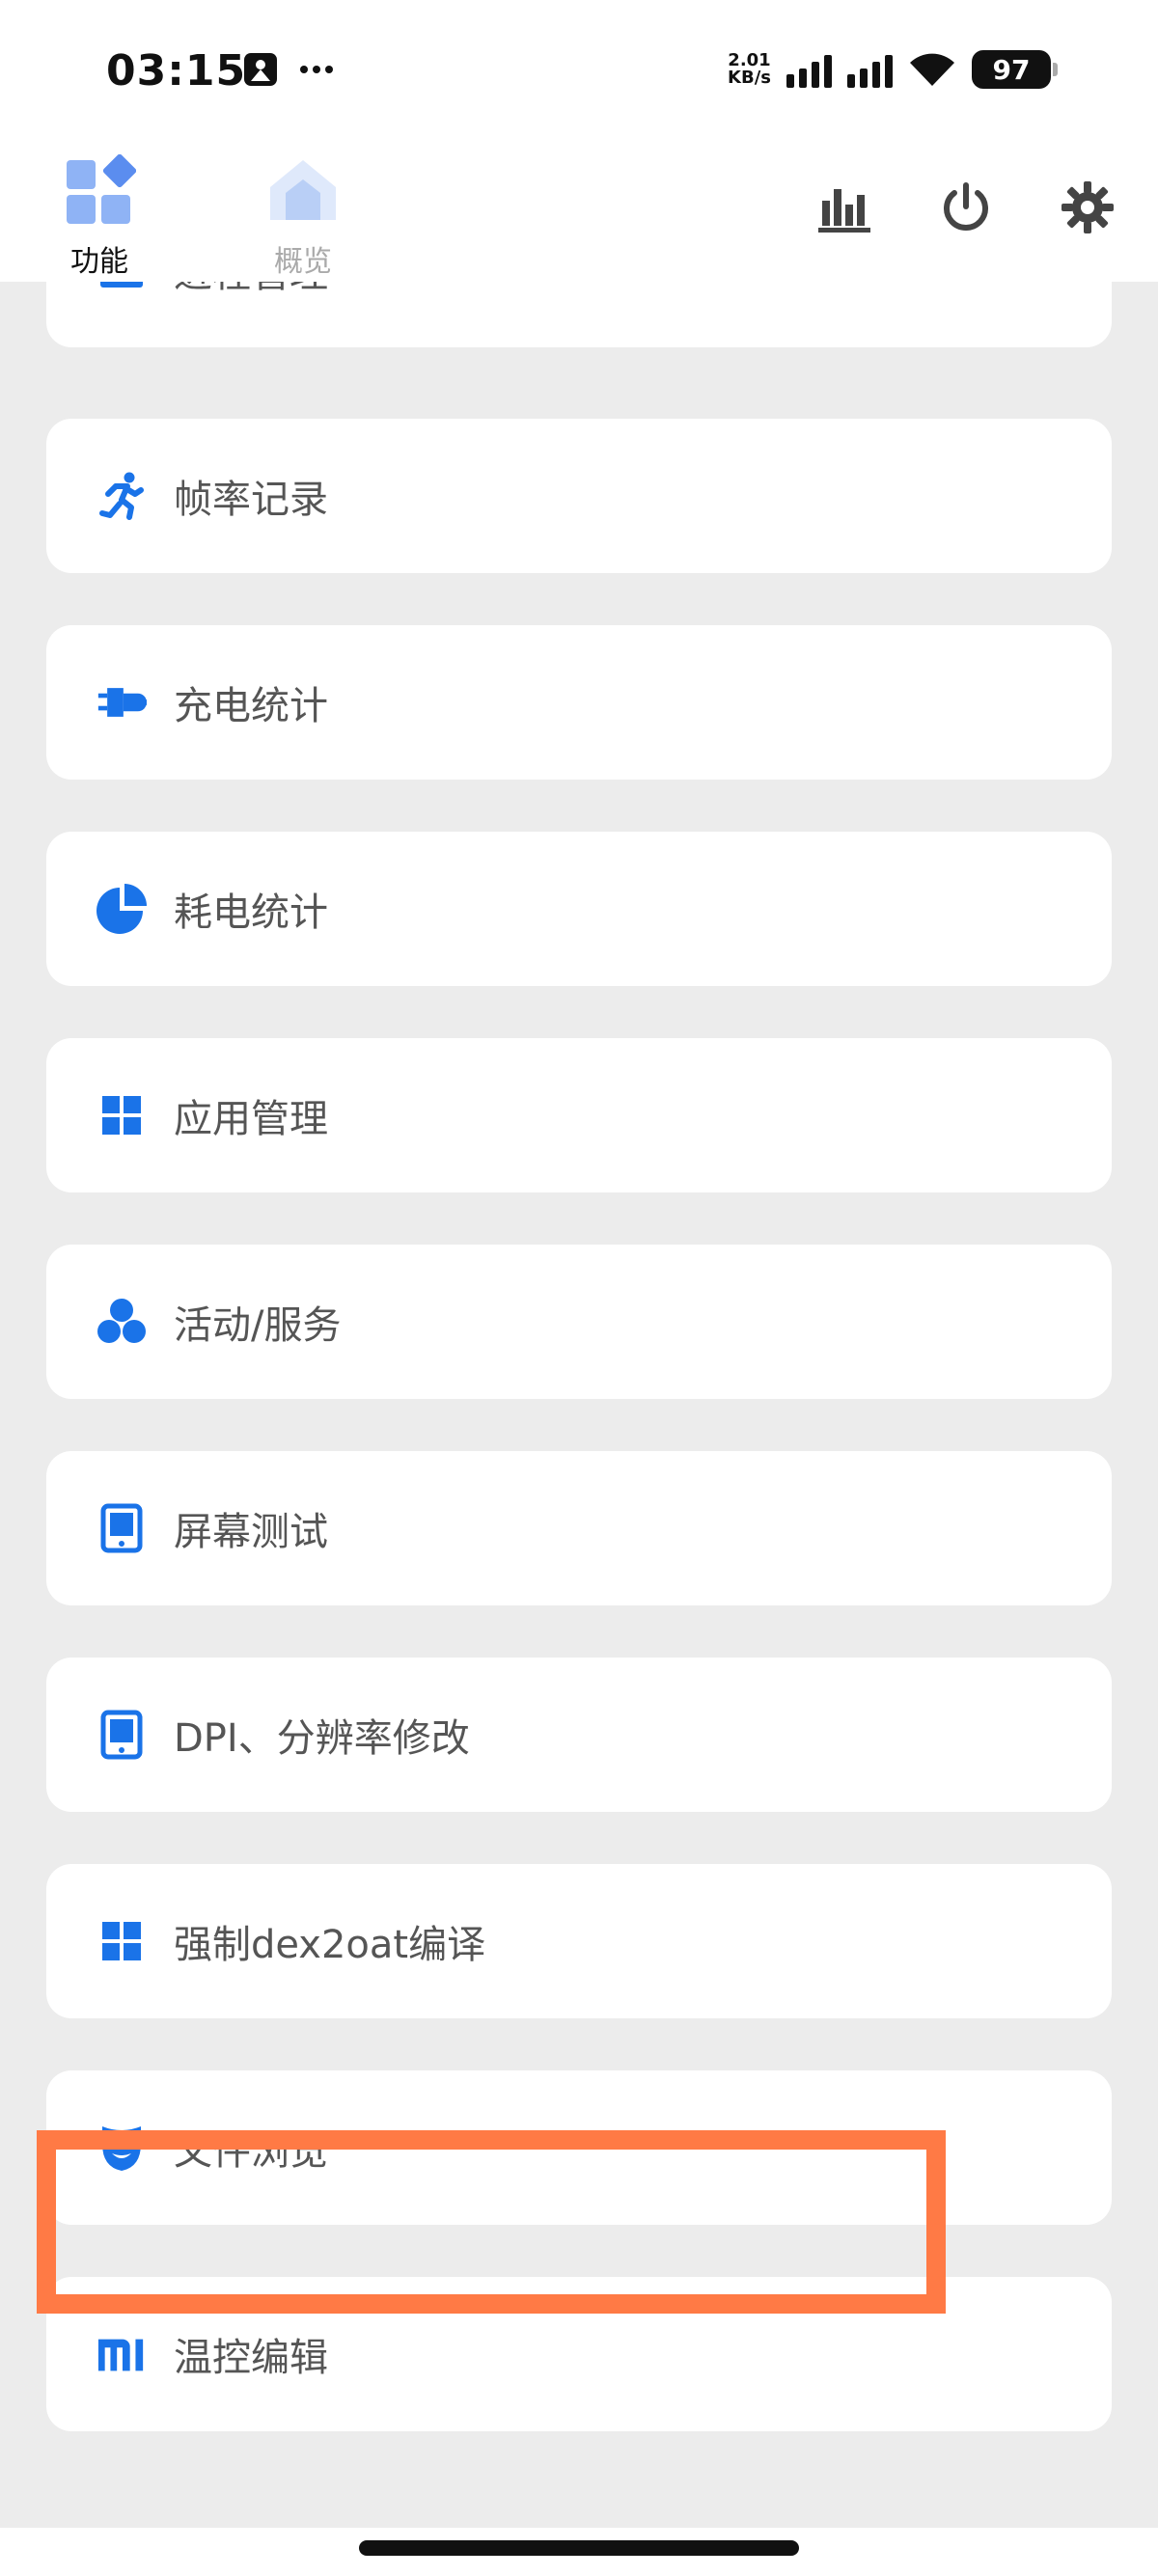 The image size is (1158, 2576). What do you see at coordinates (251, 1532) in the screenshot?
I see `menu-item-label: 屏幕测试` at bounding box center [251, 1532].